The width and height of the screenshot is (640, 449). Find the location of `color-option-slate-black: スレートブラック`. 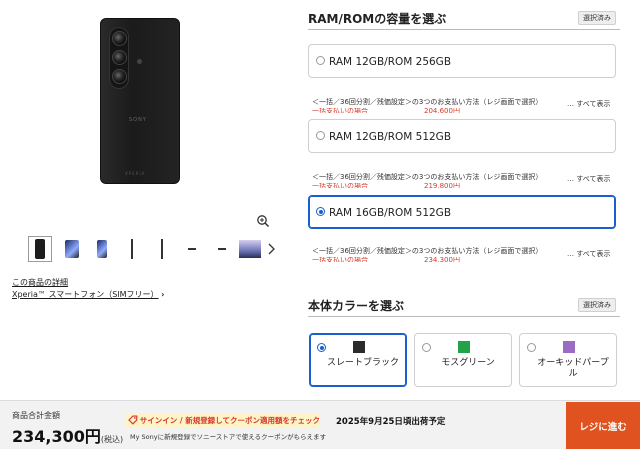

color-option-slate-black: スレートブラック is located at coordinates (358, 360).